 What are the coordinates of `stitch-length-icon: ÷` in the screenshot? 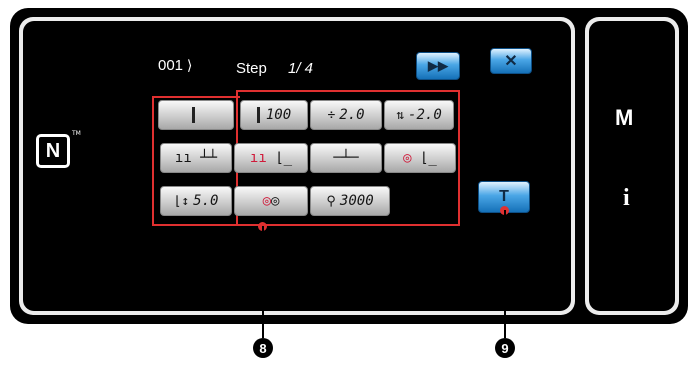 It's located at (331, 115).